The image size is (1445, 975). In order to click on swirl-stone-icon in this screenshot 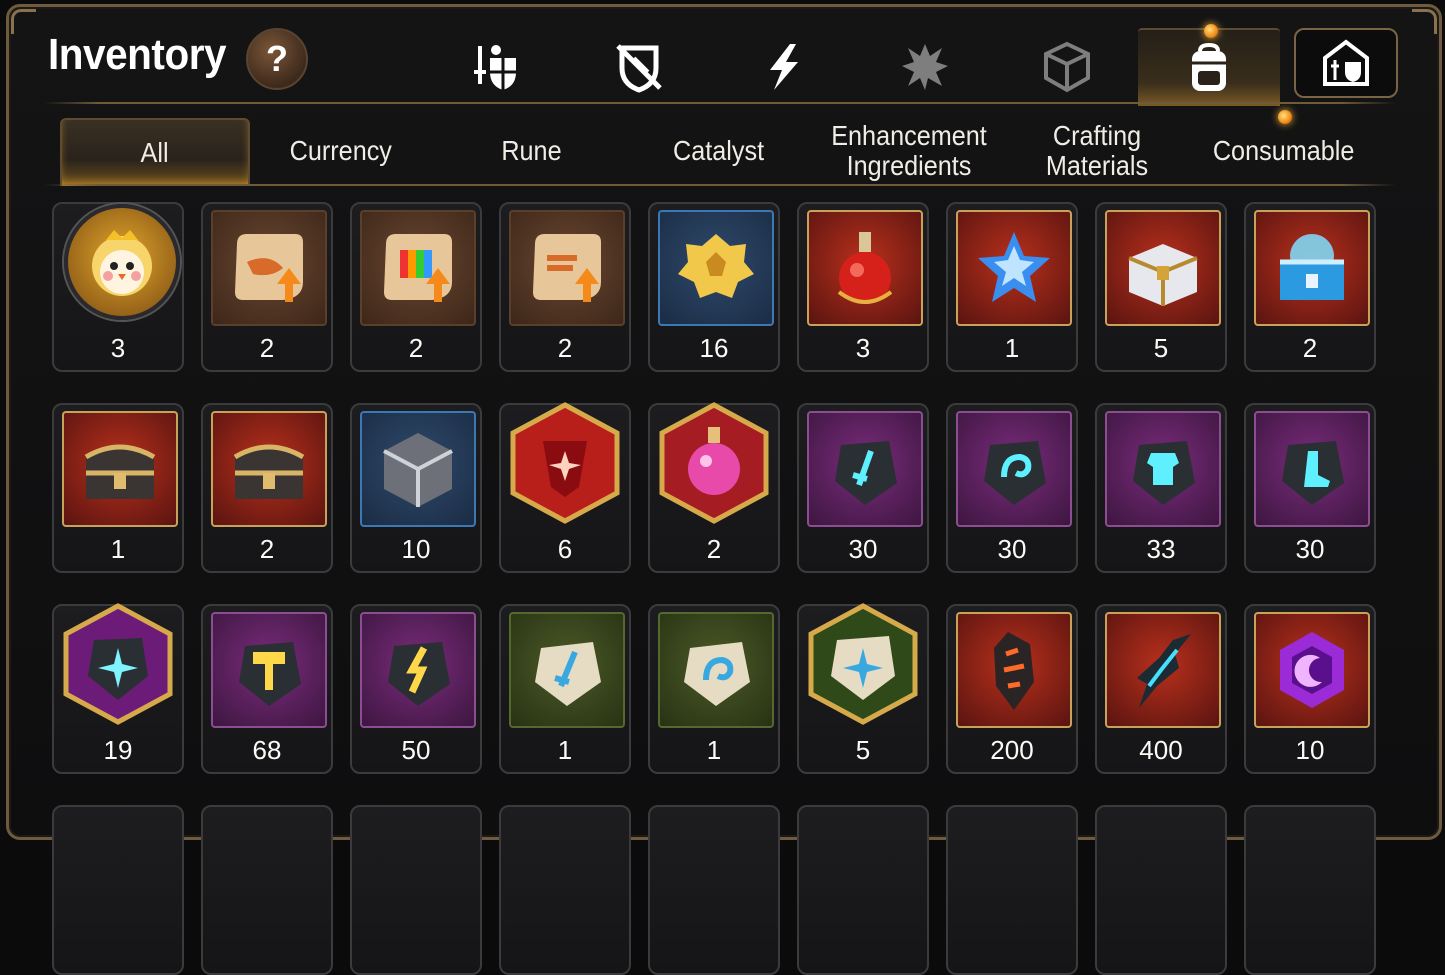, I will do `click(1014, 469)`.